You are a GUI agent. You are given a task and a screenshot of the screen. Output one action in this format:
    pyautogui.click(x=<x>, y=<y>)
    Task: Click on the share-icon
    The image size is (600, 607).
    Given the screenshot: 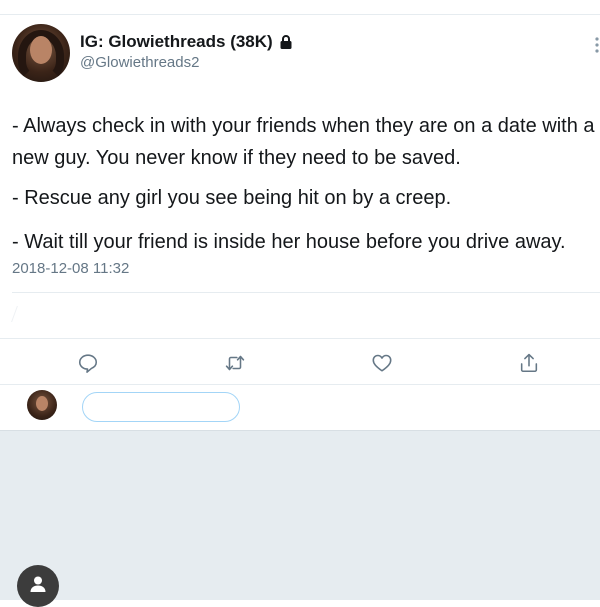 What is the action you would take?
    pyautogui.click(x=529, y=363)
    